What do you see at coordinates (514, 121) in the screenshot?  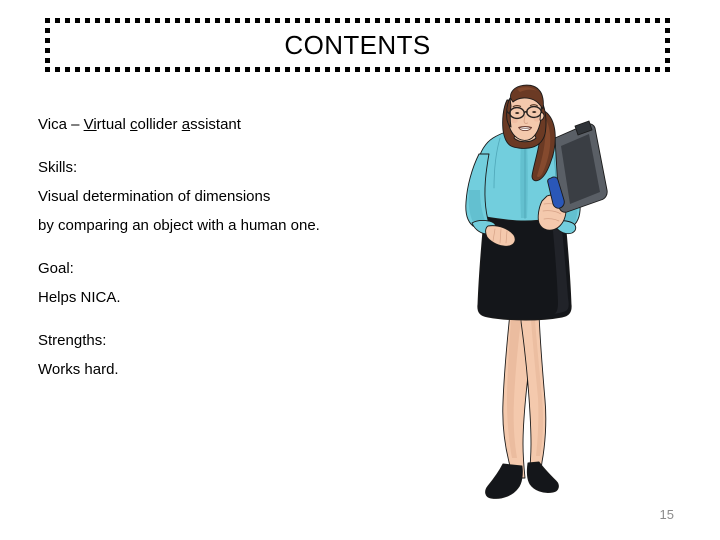 I see `blush-left` at bounding box center [514, 121].